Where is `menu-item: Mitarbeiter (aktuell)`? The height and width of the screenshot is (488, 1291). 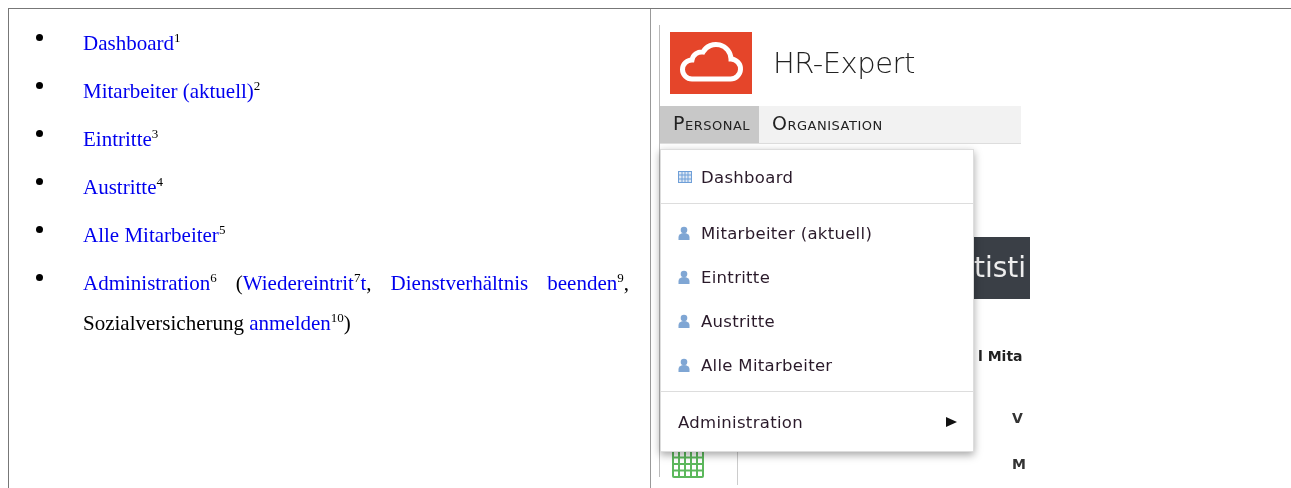
menu-item: Mitarbeiter (aktuell) is located at coordinates (817, 233).